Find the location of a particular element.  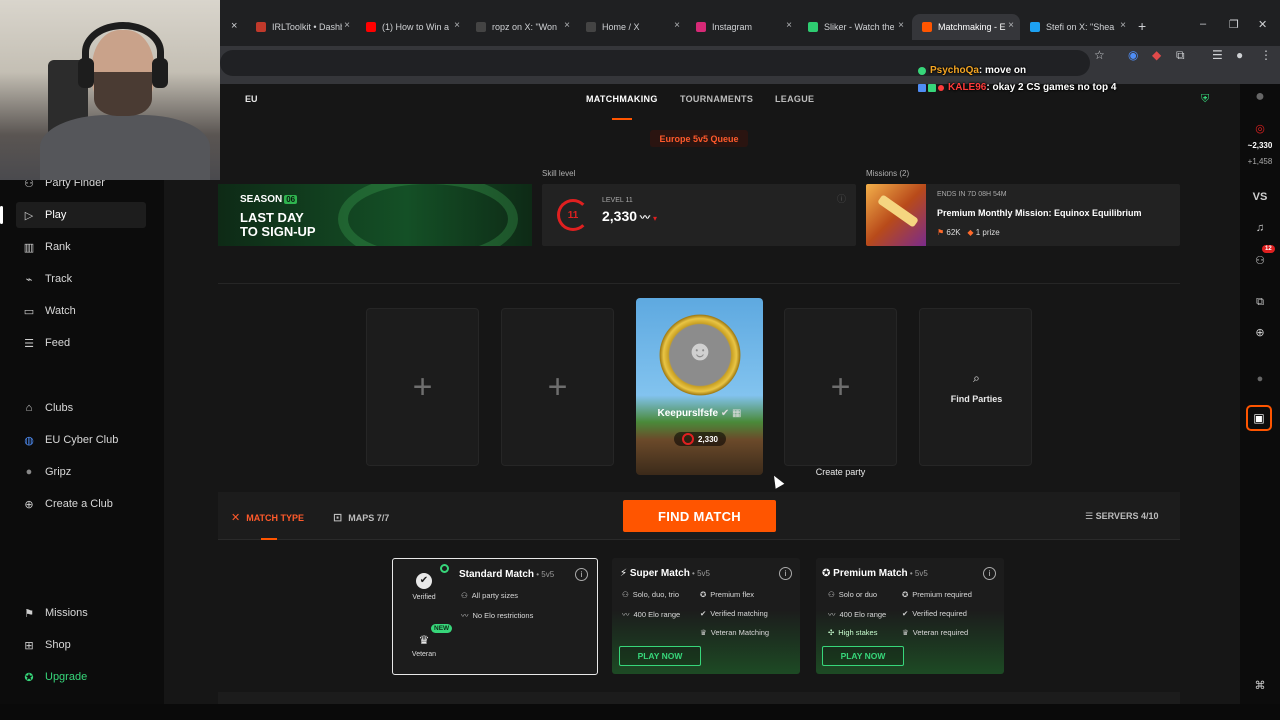

find-match-button: FIND MATCH is located at coordinates (699, 516).